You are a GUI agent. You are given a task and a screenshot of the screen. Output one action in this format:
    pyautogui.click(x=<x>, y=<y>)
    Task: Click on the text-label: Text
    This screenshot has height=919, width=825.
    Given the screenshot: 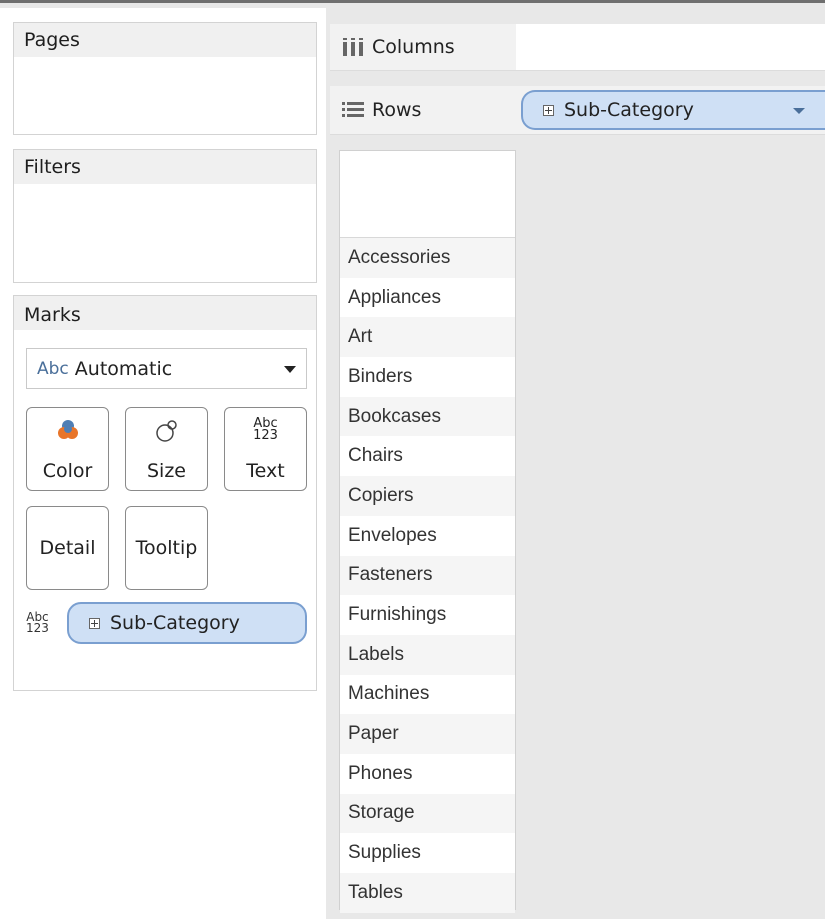 What is the action you would take?
    pyautogui.click(x=265, y=471)
    